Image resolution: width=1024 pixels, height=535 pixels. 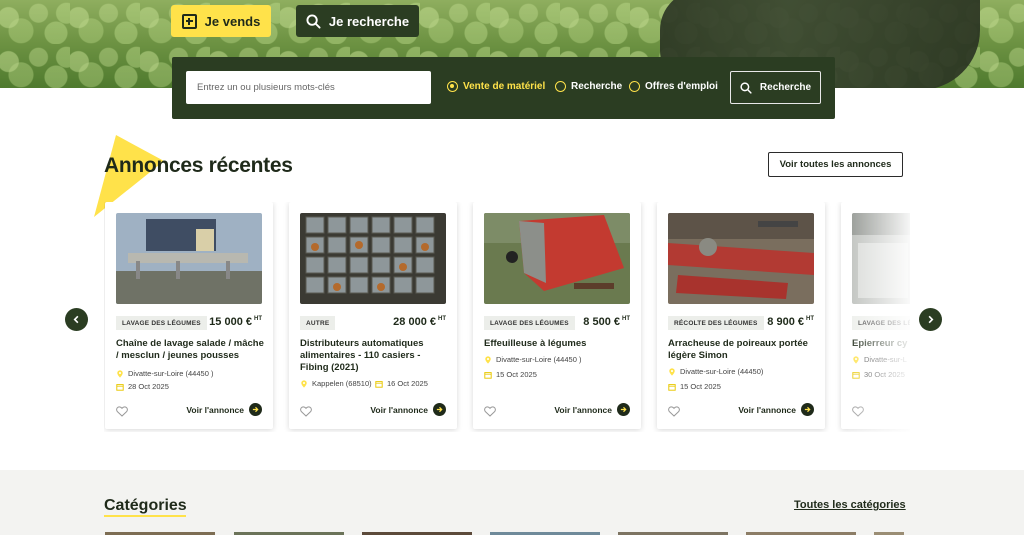 I want to click on plus-square-icon, so click(x=189, y=21).